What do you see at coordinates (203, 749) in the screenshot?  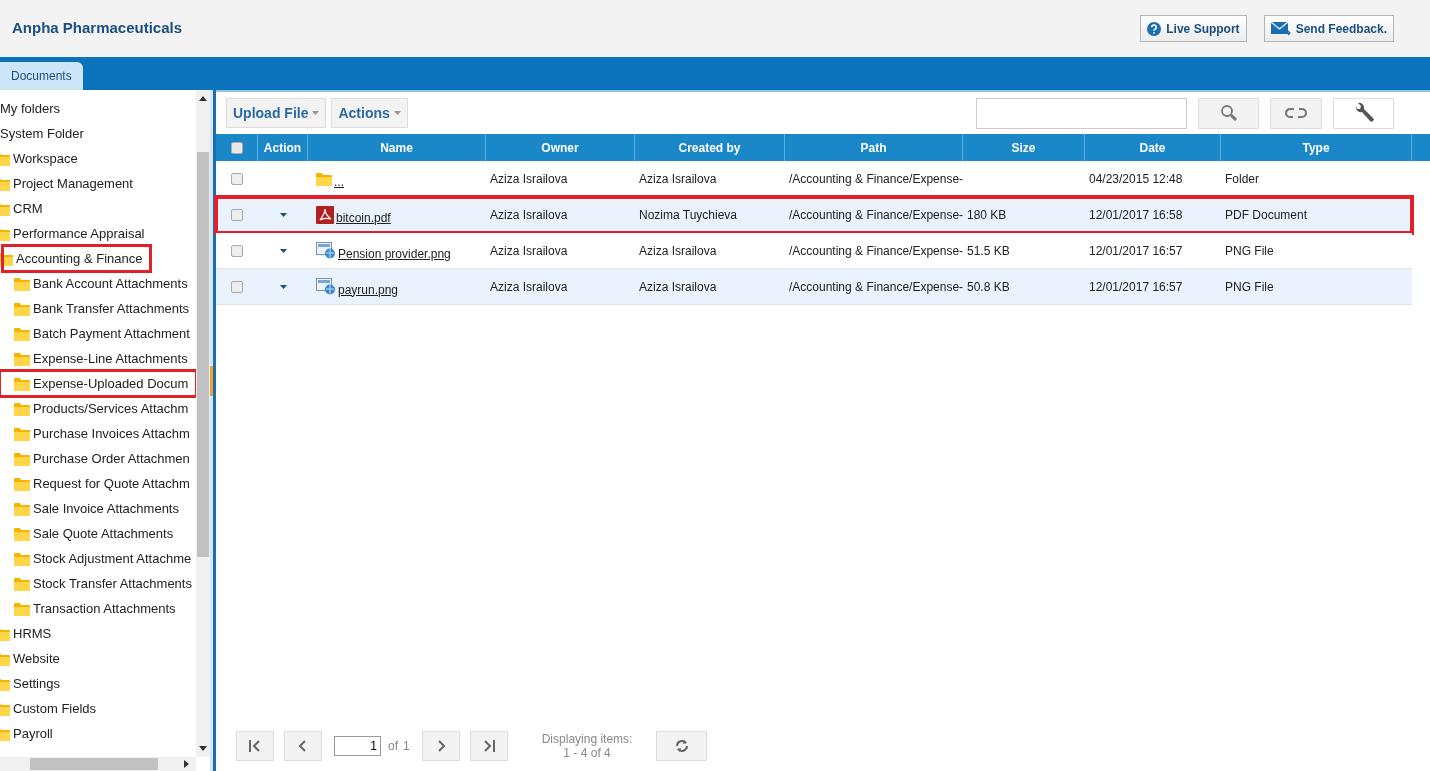 I see `scroll-down-icon` at bounding box center [203, 749].